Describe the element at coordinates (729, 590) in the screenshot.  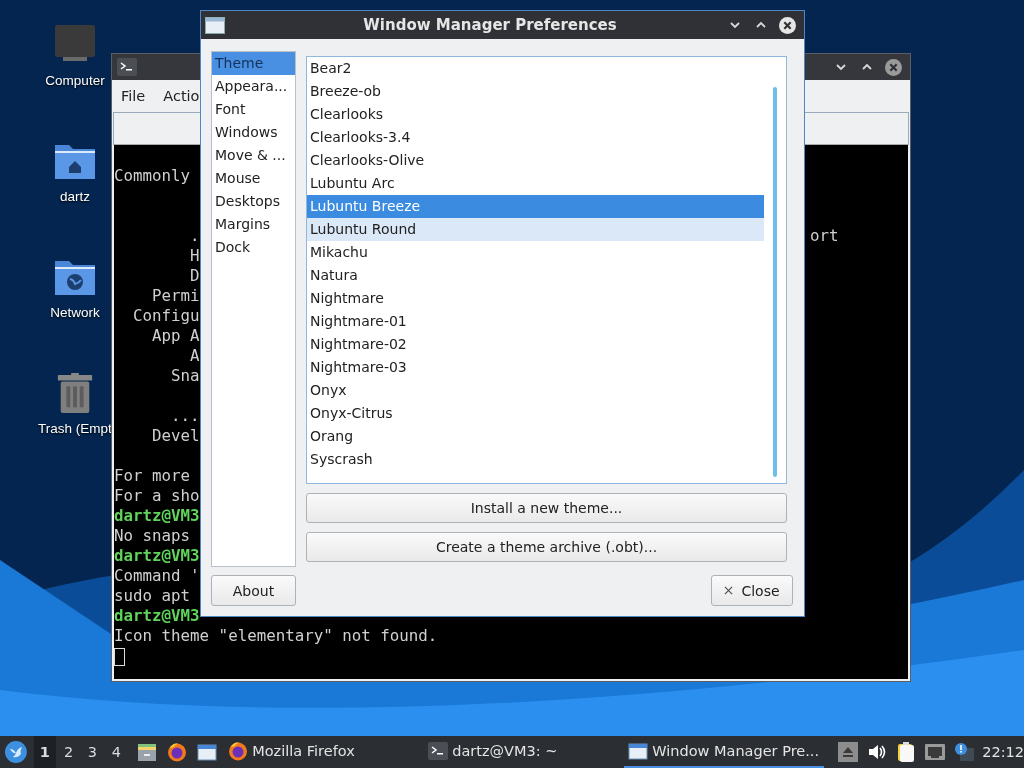
I see `close-icon` at that location.